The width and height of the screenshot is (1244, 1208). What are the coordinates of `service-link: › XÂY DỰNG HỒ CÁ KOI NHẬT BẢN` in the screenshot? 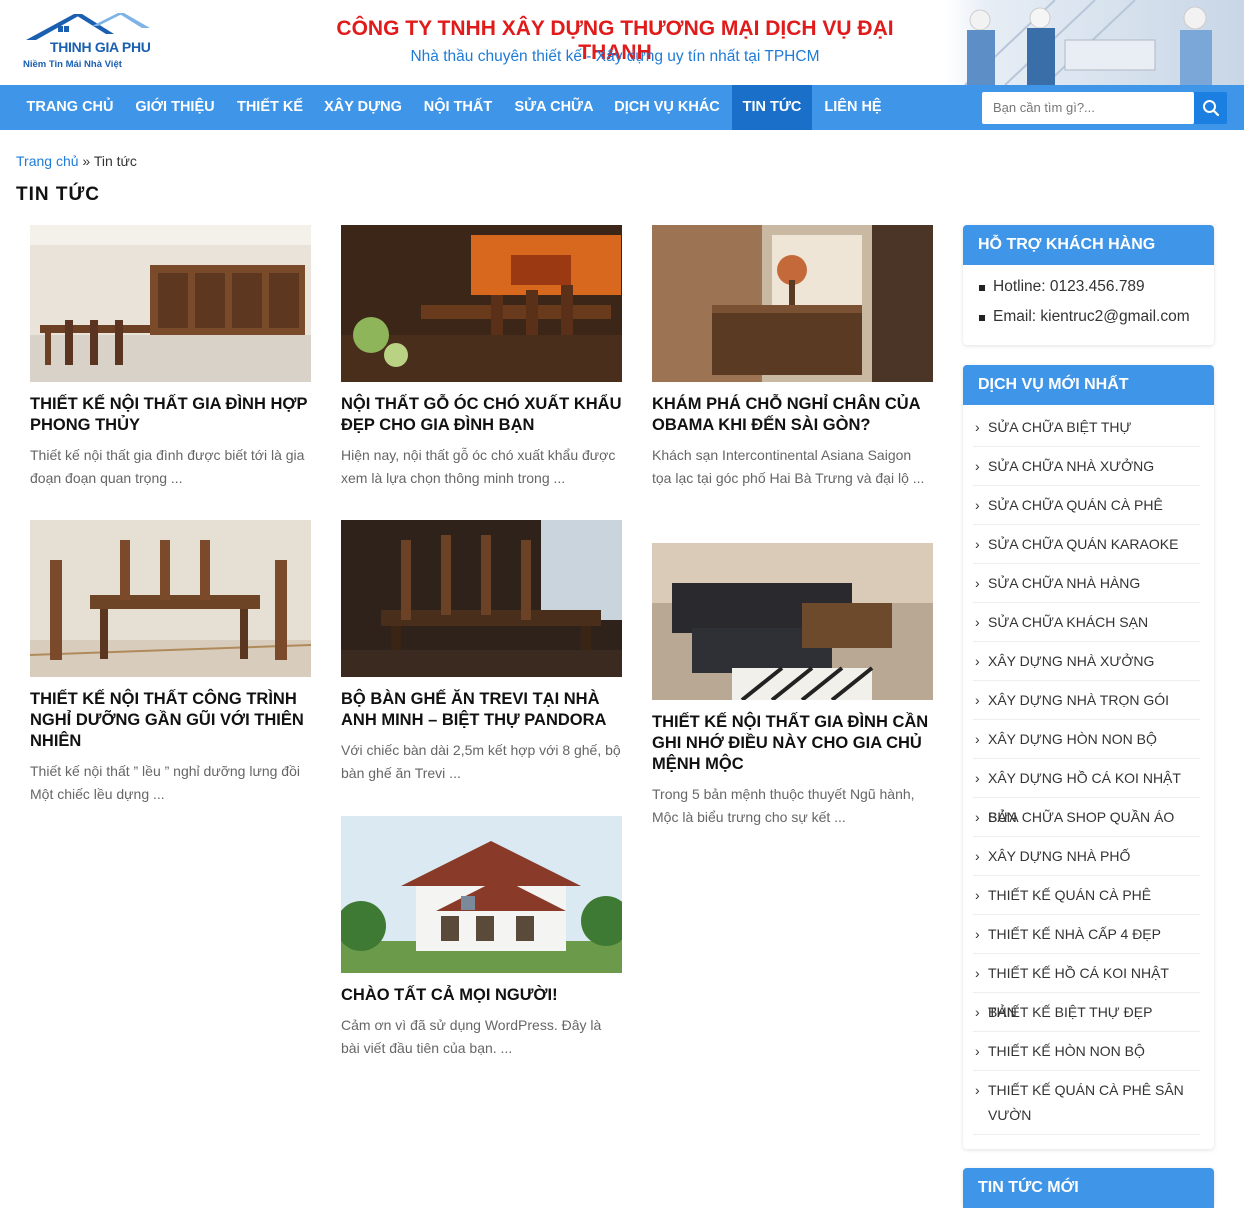 It's located at (1086, 792).